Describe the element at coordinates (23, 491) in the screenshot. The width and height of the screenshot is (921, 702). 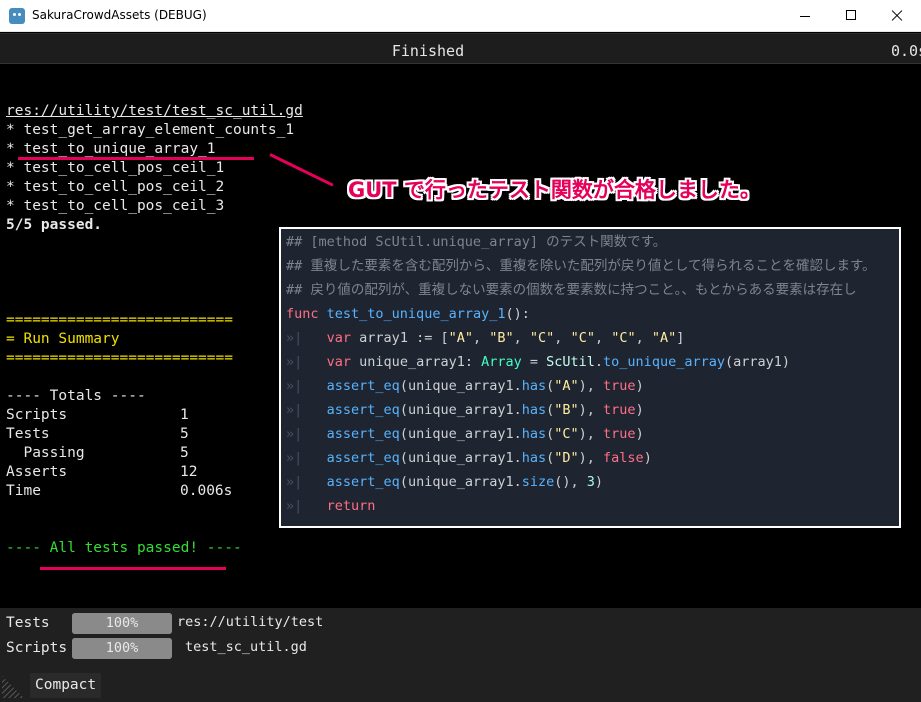
I see `totals-label: Time` at that location.